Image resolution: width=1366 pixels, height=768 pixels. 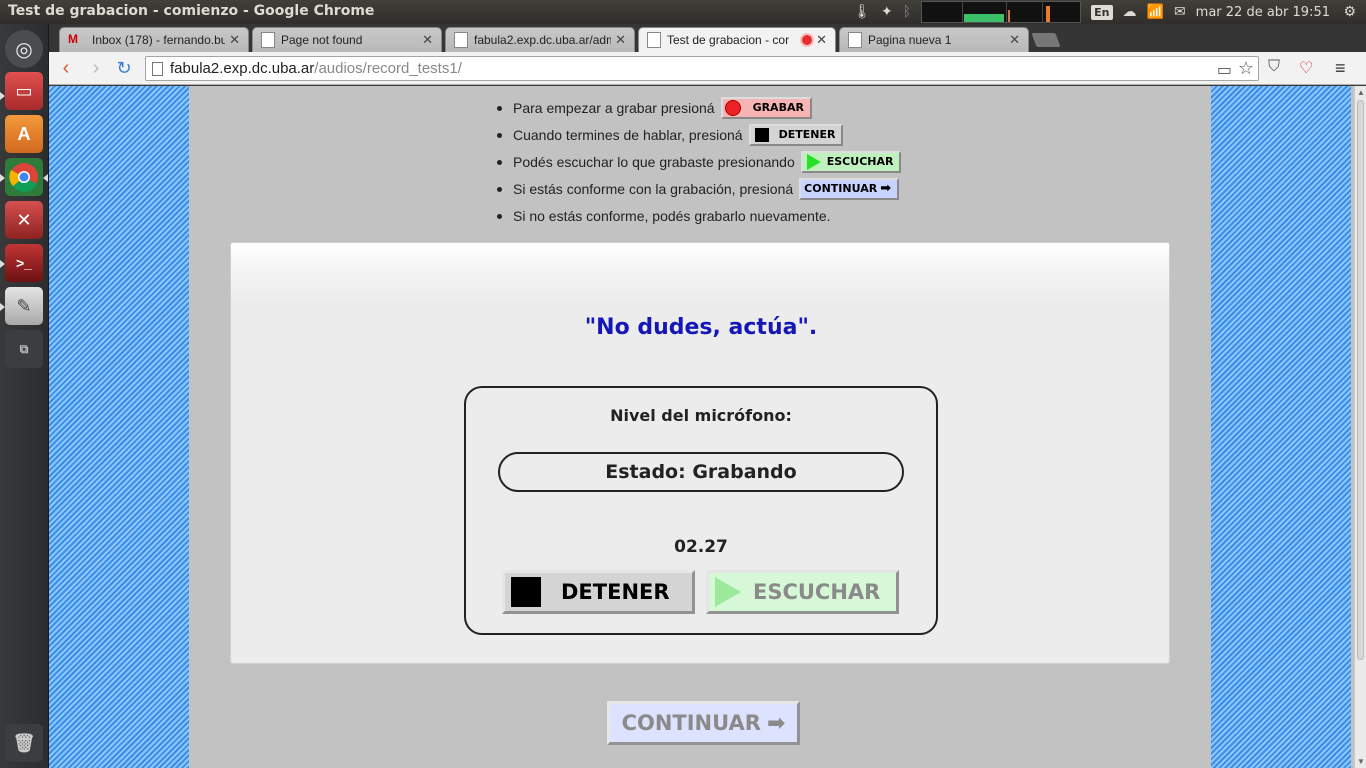 What do you see at coordinates (24, 220) in the screenshot?
I see `system-settings-icon: ✕` at bounding box center [24, 220].